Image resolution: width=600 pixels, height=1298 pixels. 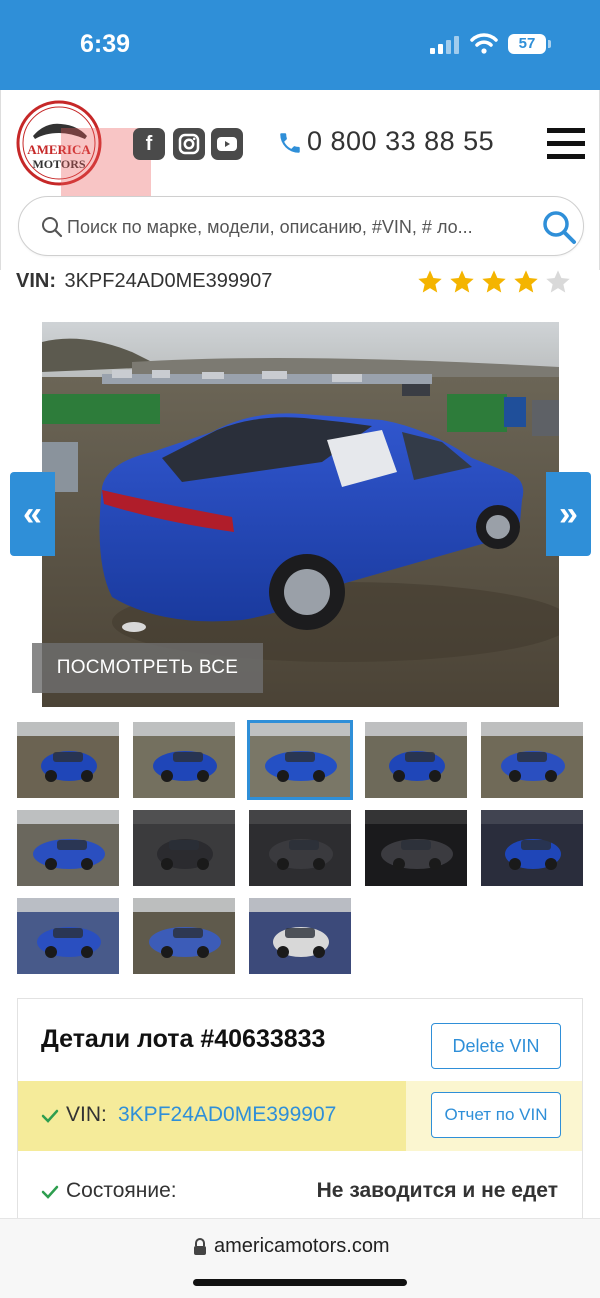 I want to click on search-submit-icon, so click(x=559, y=227).